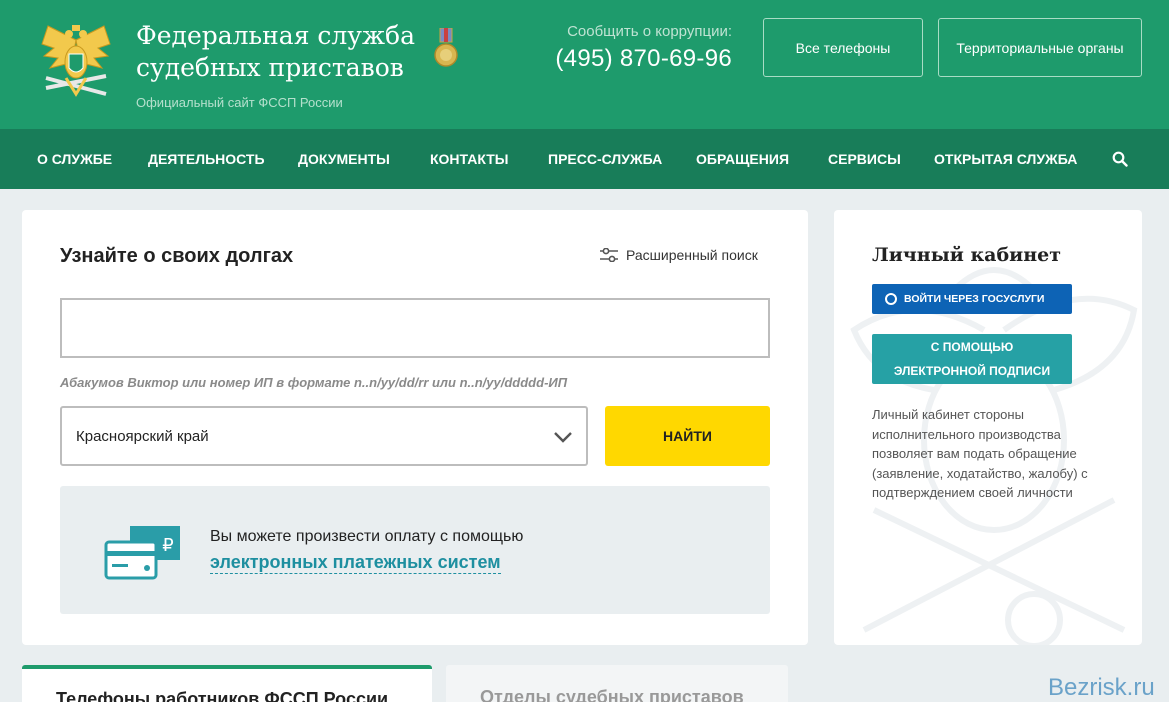  Describe the element at coordinates (227, 683) in the screenshot. I see `tab-employee-phones: Телефоны работников ФССП России` at that location.